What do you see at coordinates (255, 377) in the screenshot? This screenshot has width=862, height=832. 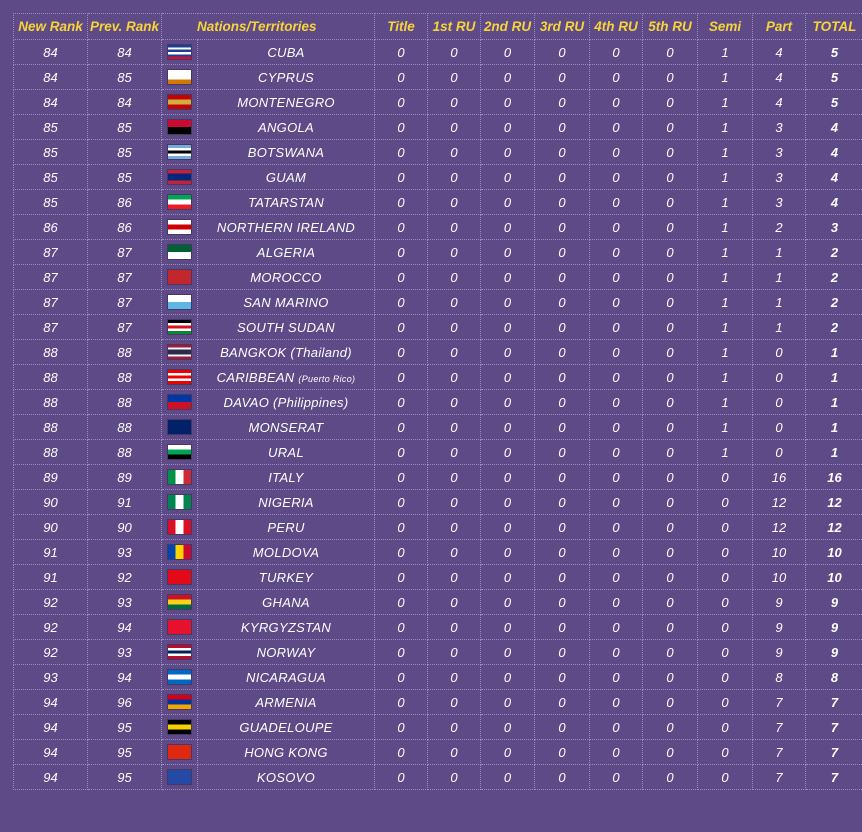 I see `nation-name: CARIBBEAN` at bounding box center [255, 377].